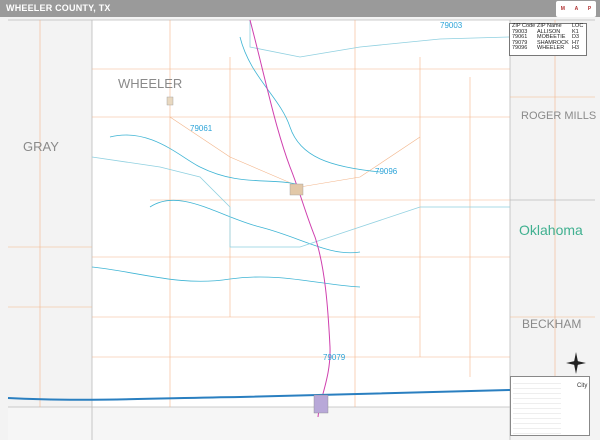 The width and height of the screenshot is (600, 440). What do you see at coordinates (386, 171) in the screenshot?
I see `zip-label-79096: 79096` at bounding box center [386, 171].